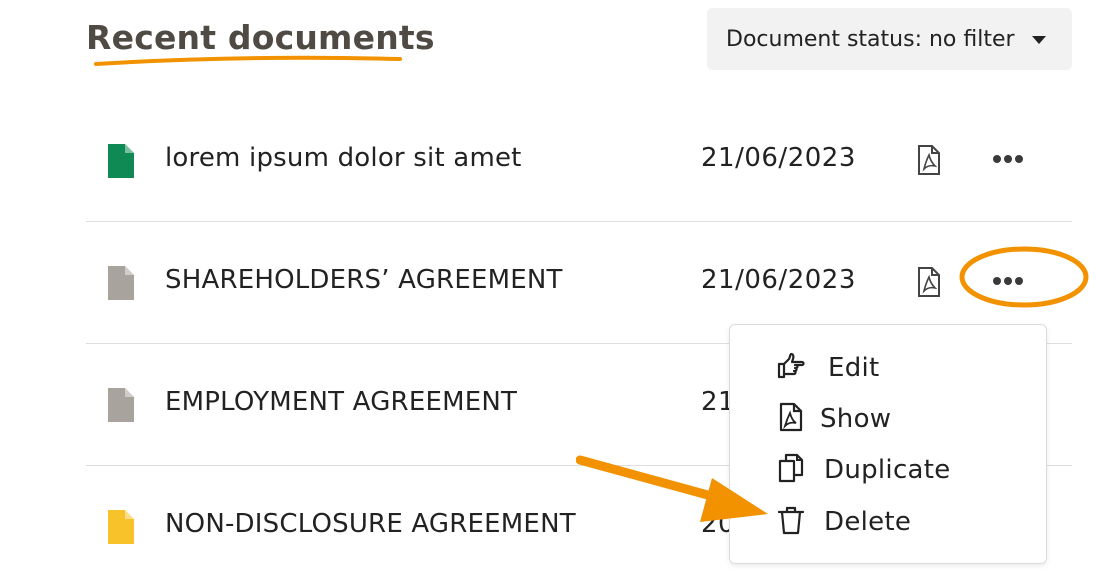 The height and width of the screenshot is (572, 1096). I want to click on menu-item-edit: Edit, so click(888, 366).